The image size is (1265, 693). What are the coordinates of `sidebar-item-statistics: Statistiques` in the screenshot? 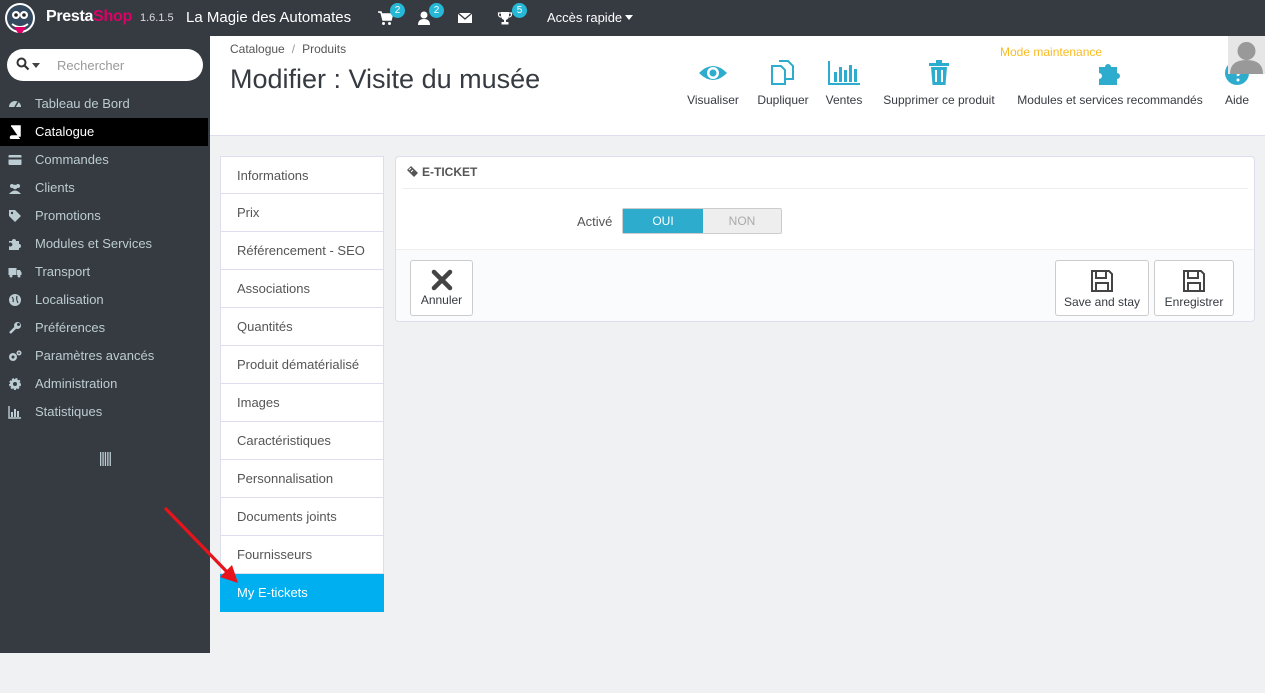 It's located at (105, 412).